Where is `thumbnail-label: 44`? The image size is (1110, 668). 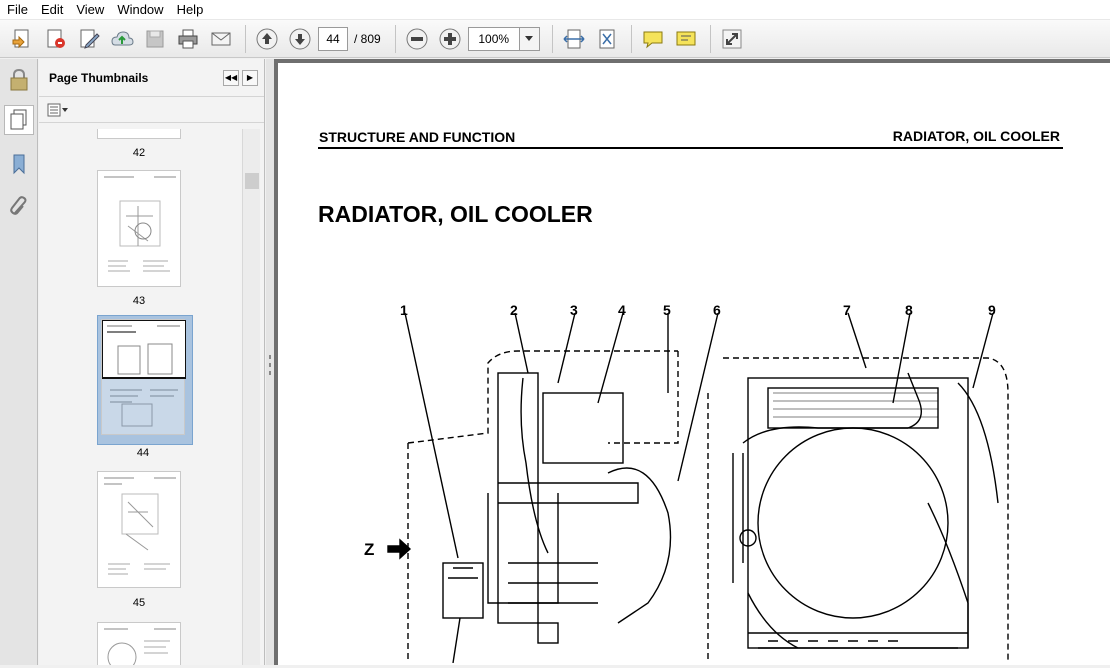 thumbnail-label: 44 is located at coordinates (143, 453).